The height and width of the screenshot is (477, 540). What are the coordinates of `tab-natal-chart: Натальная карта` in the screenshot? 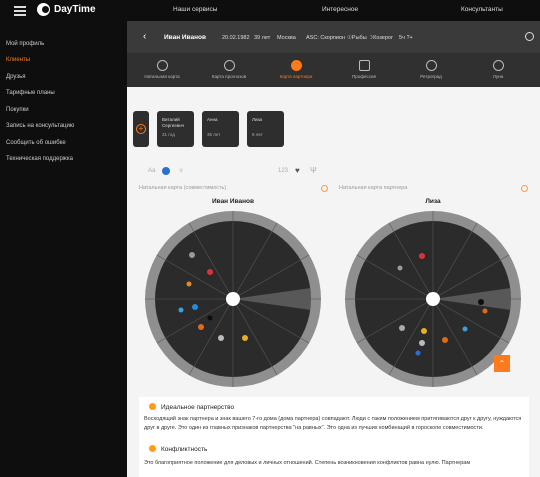 It's located at (162, 70).